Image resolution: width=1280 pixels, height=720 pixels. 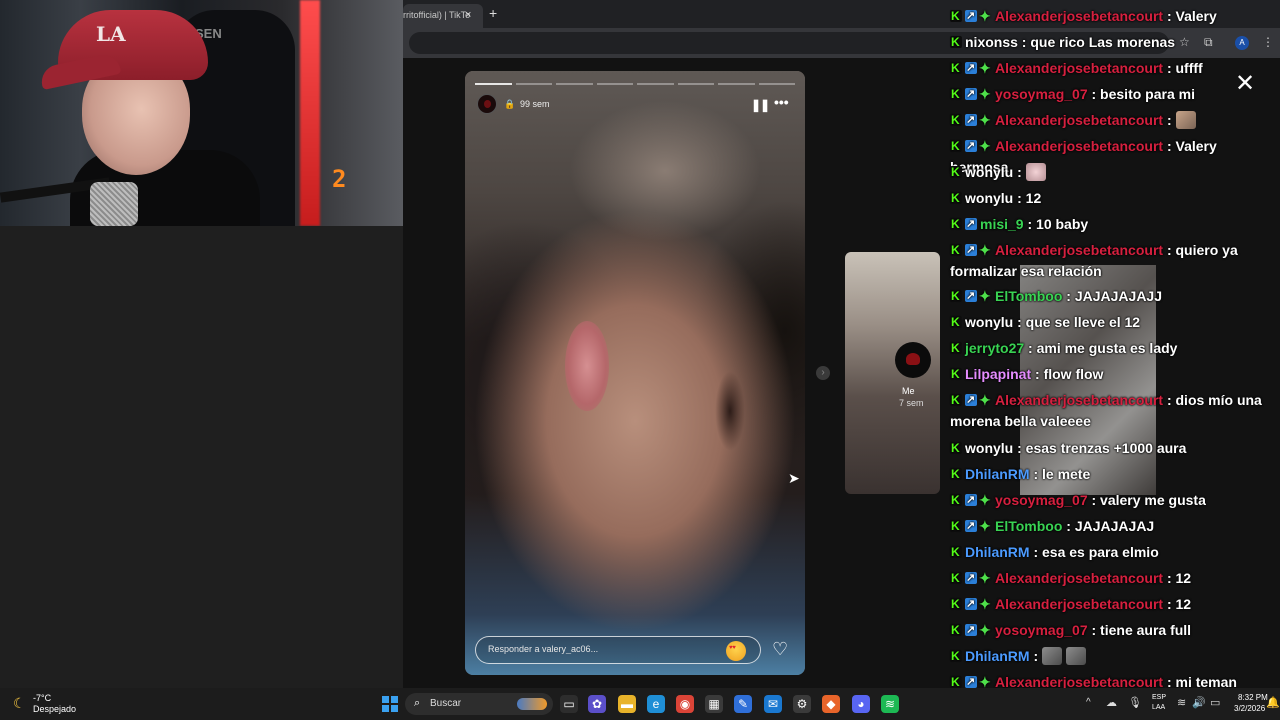 I want to click on brave-icon: ◆, so click(x=831, y=704).